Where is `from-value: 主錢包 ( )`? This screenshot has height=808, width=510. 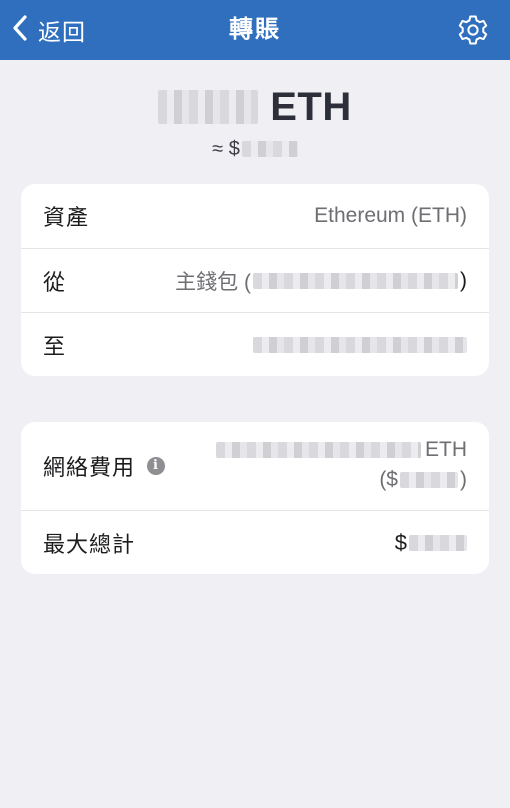
from-value: 主錢包 ( ) is located at coordinates (321, 280).